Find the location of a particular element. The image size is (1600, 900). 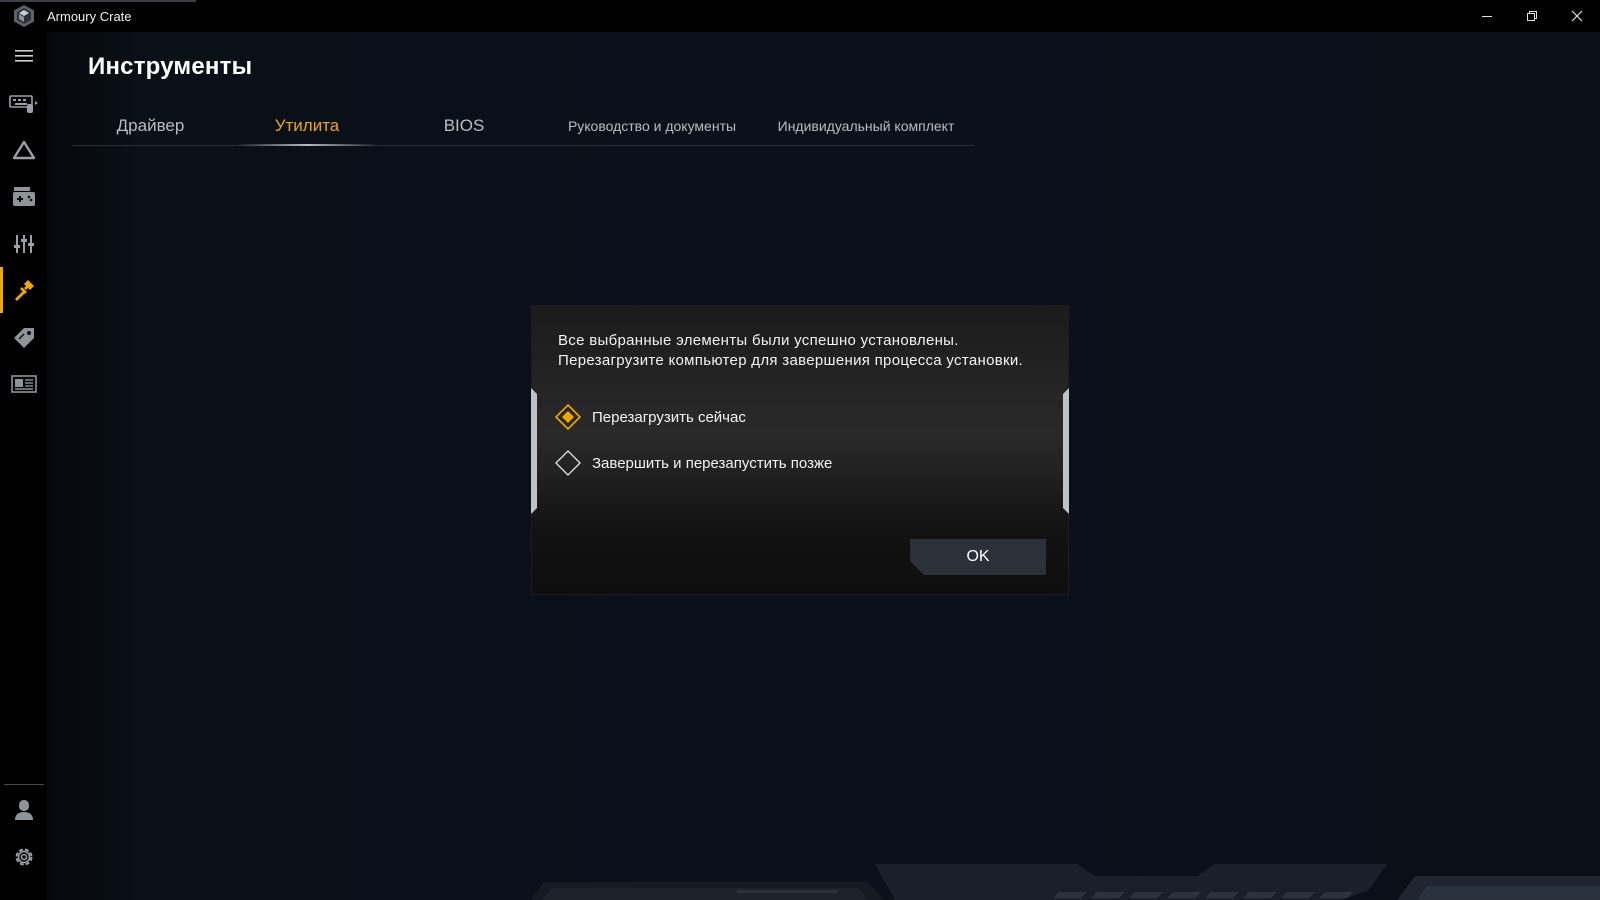

diamond-radio-unchecked-icon is located at coordinates (568, 463).